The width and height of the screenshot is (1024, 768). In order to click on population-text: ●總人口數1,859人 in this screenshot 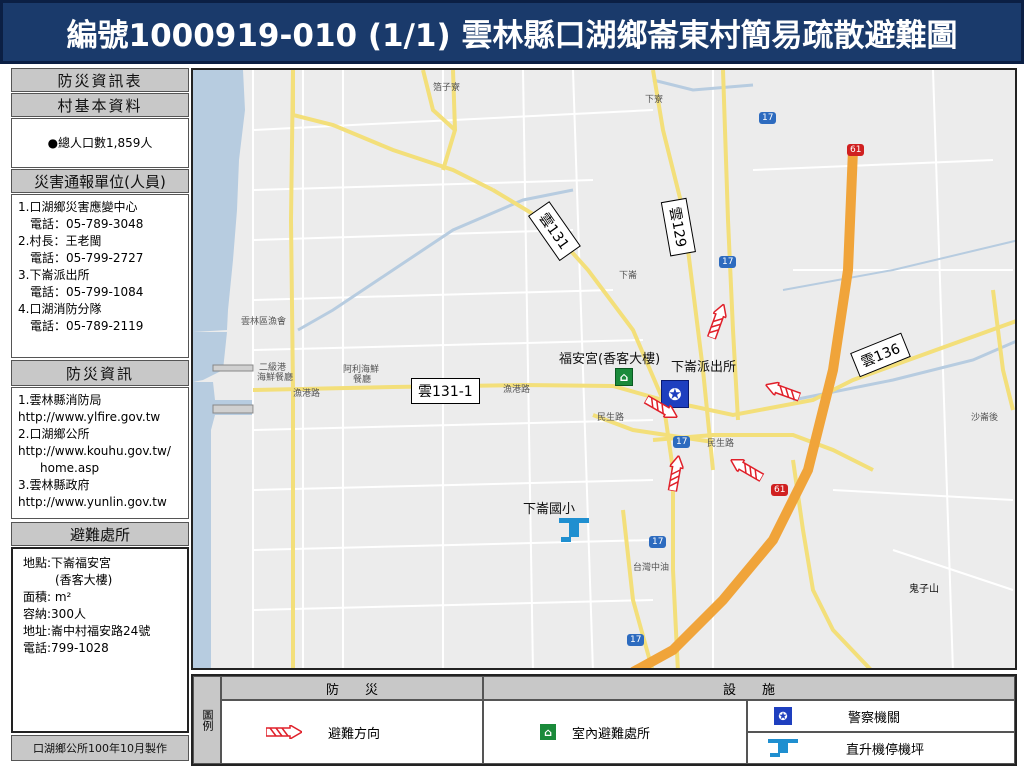, I will do `click(100, 142)`.